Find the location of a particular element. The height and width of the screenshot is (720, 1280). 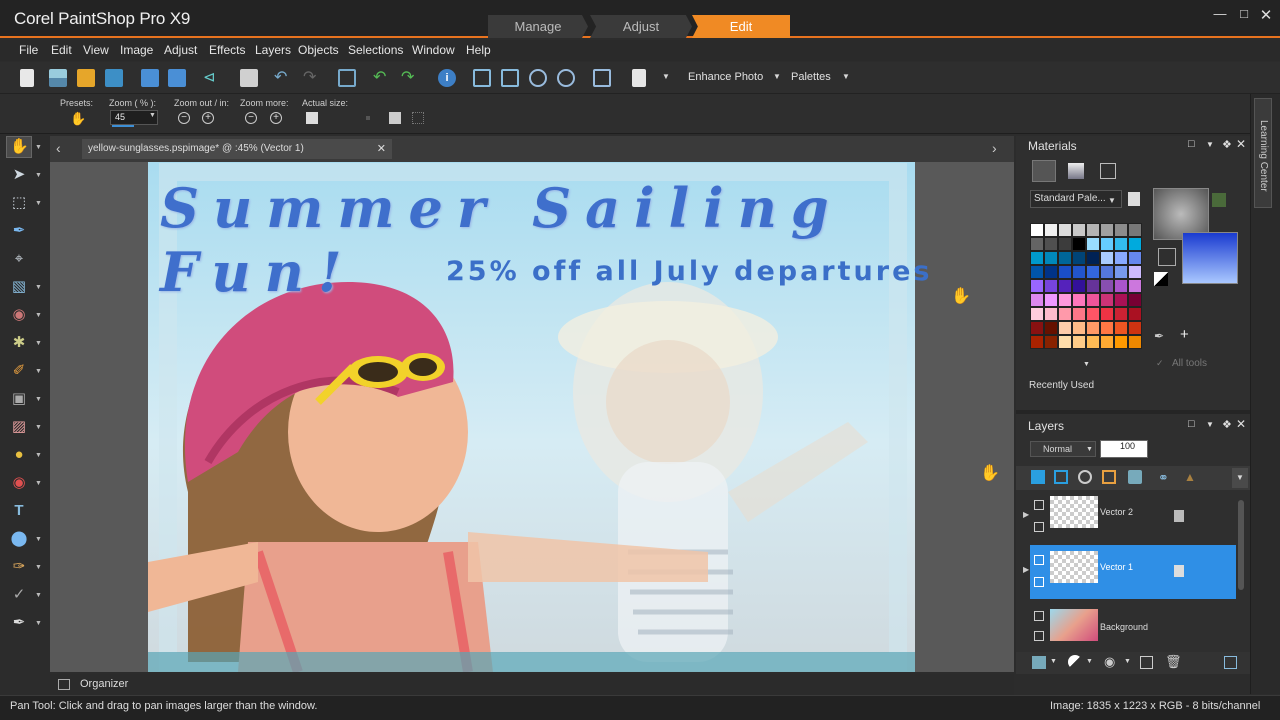

hand-icon: ✋ is located at coordinates (78, 119).